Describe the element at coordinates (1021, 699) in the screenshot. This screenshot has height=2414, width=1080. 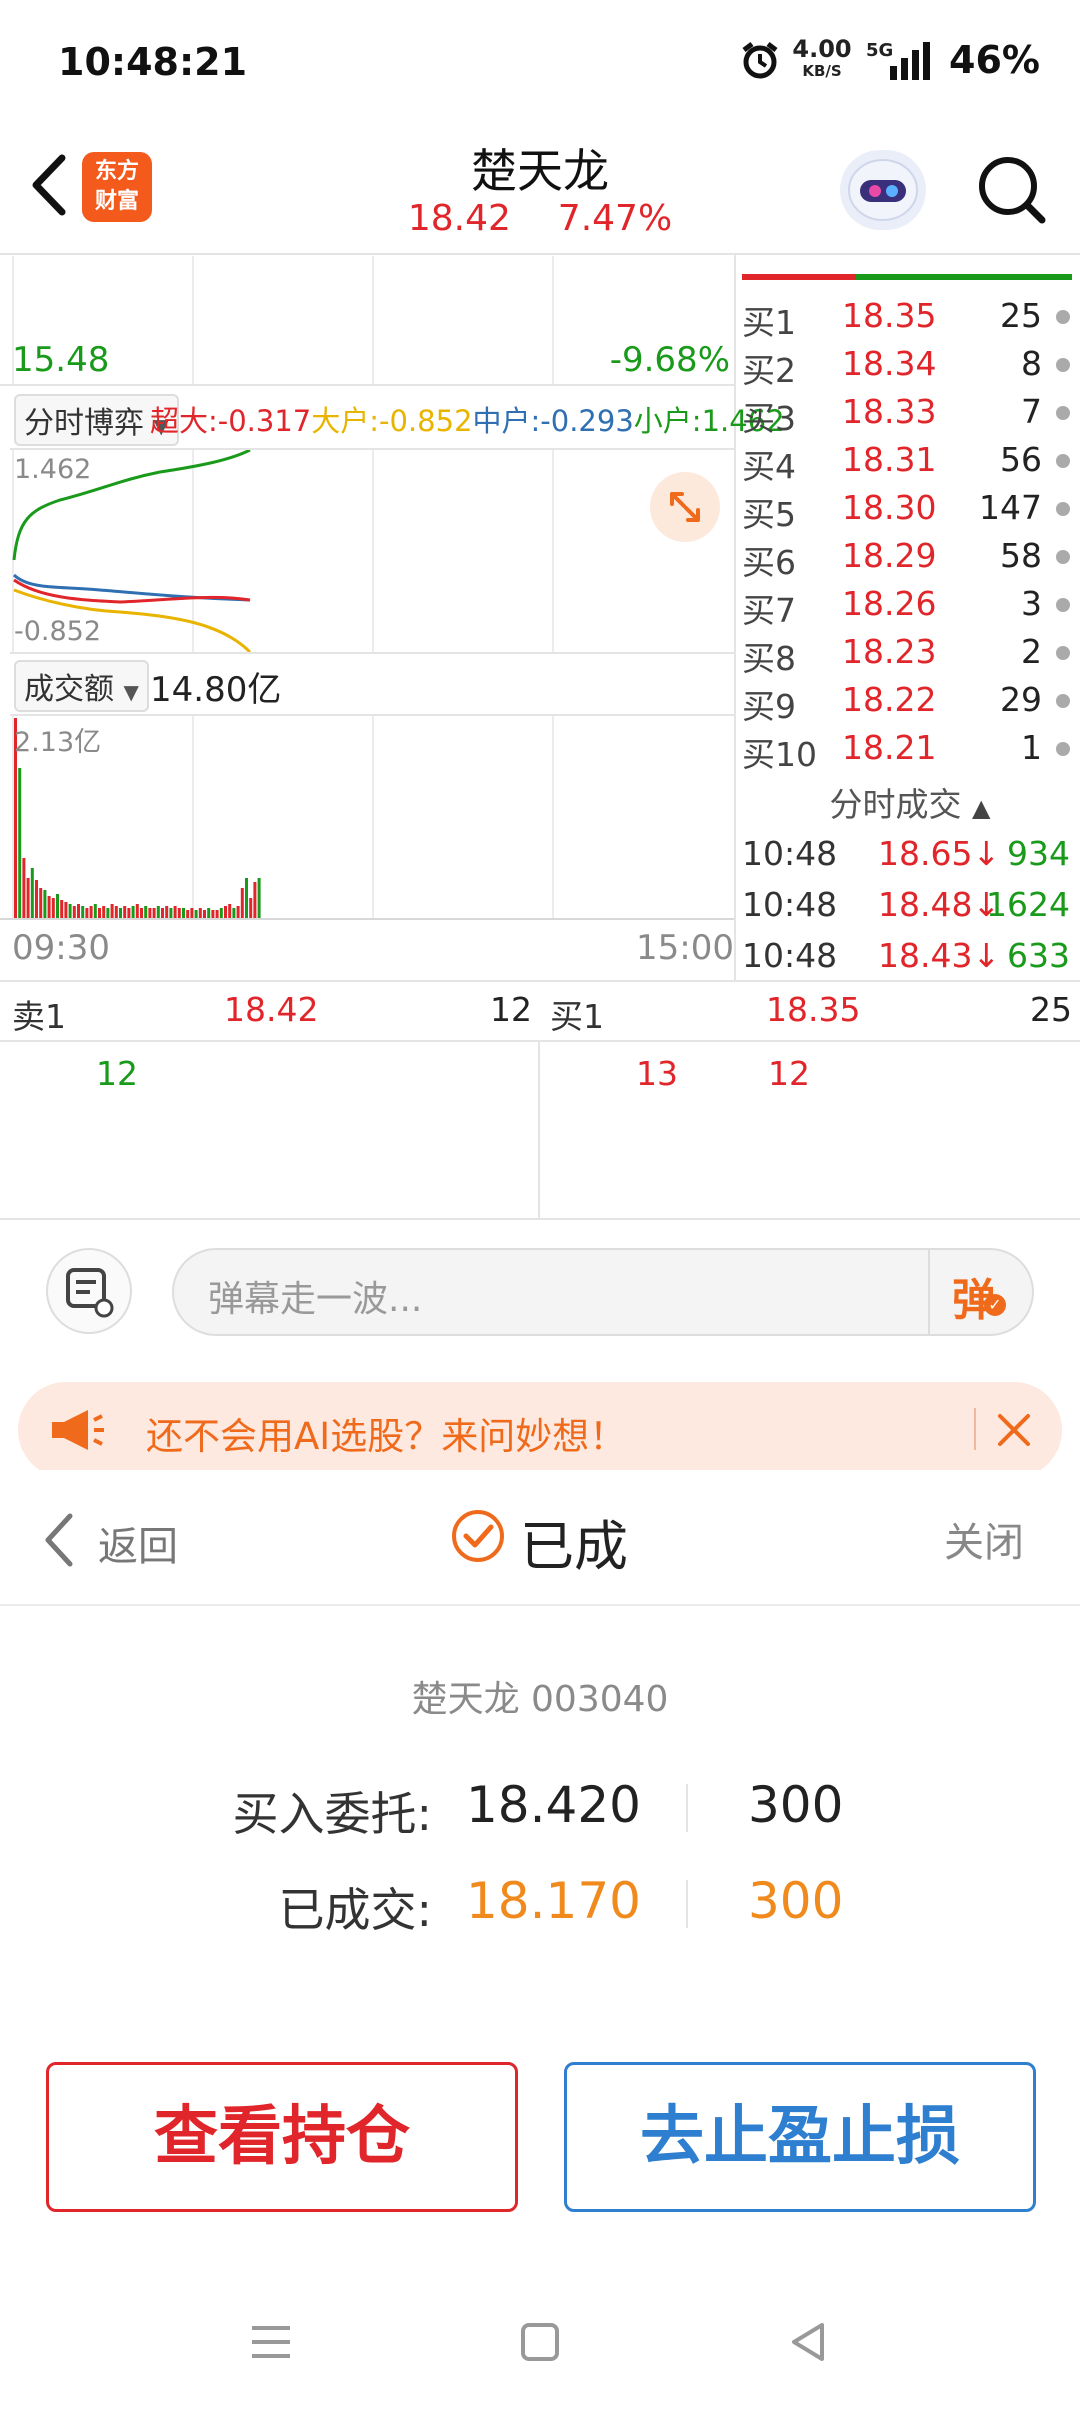
I see `bid-volume: 29` at that location.